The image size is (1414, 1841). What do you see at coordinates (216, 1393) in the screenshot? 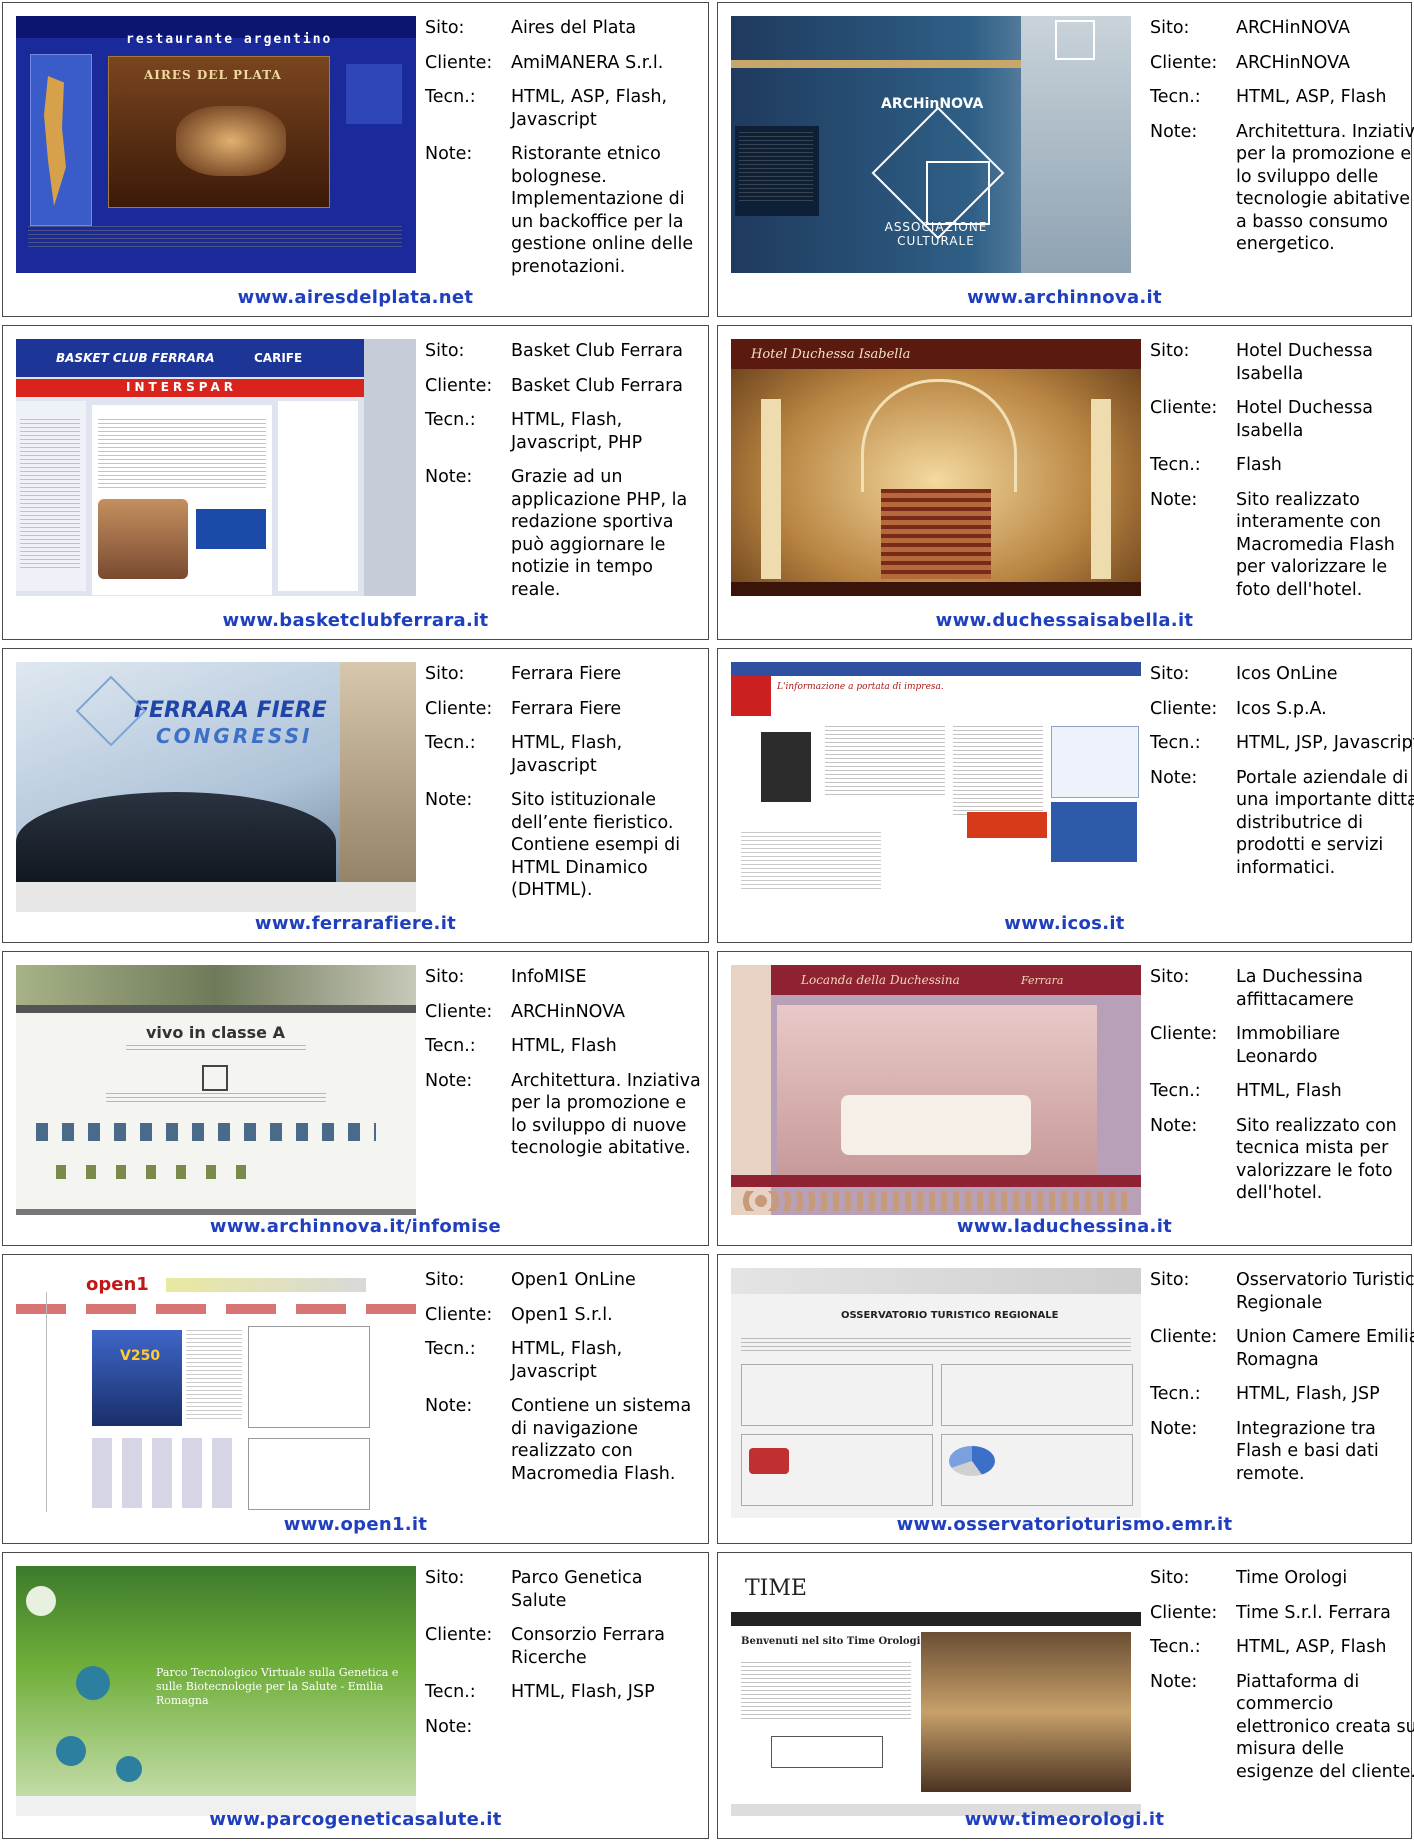
I see `screenshot-thumbnail: open1 V250` at bounding box center [216, 1393].